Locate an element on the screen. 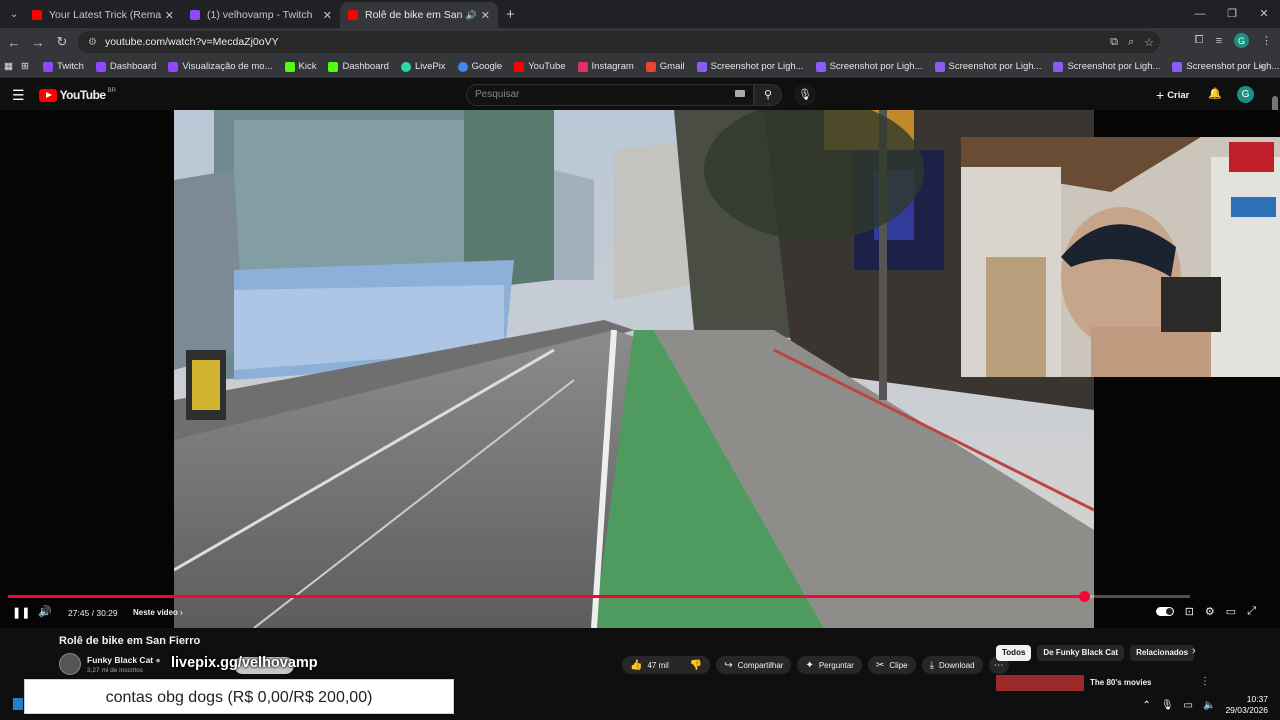 The height and width of the screenshot is (720, 1280). ask-button: ✦ Perguntar is located at coordinates (829, 665).